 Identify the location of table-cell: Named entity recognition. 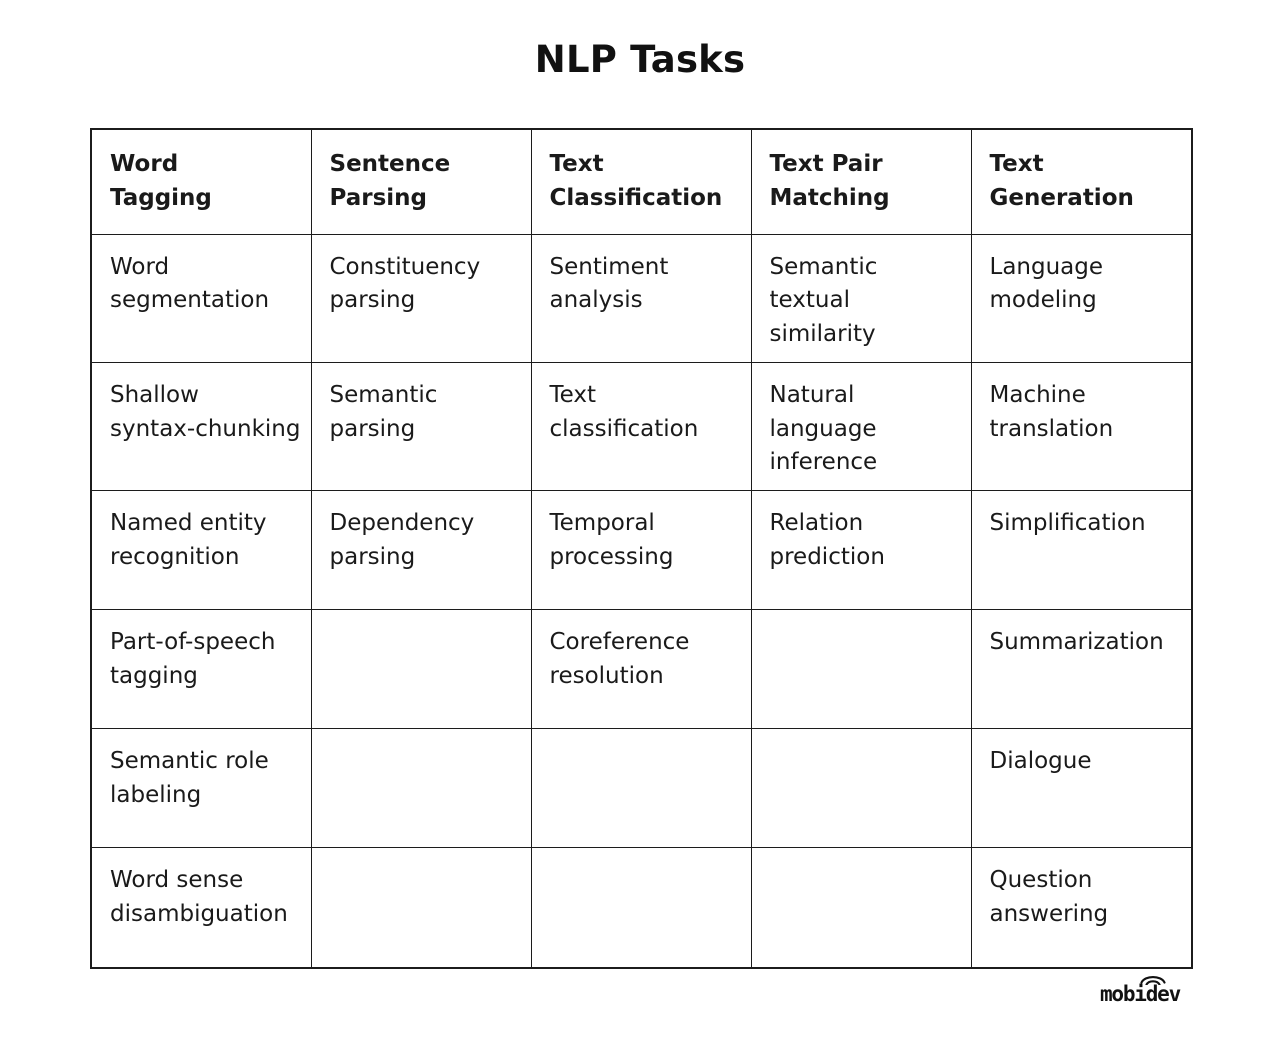
(201, 550).